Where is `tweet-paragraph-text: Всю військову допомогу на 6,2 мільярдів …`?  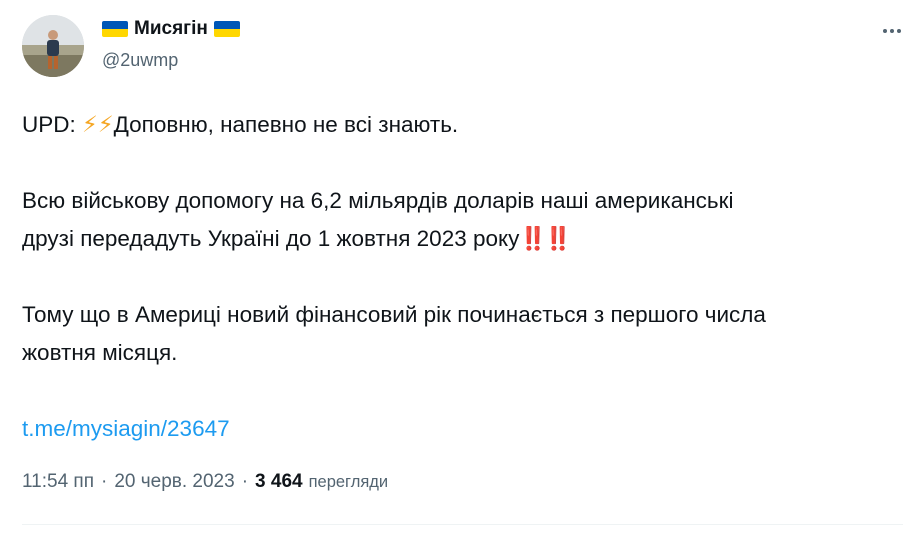
tweet-paragraph-text: Всю військову допомогу на 6,2 мільярдів … is located at coordinates (378, 200).